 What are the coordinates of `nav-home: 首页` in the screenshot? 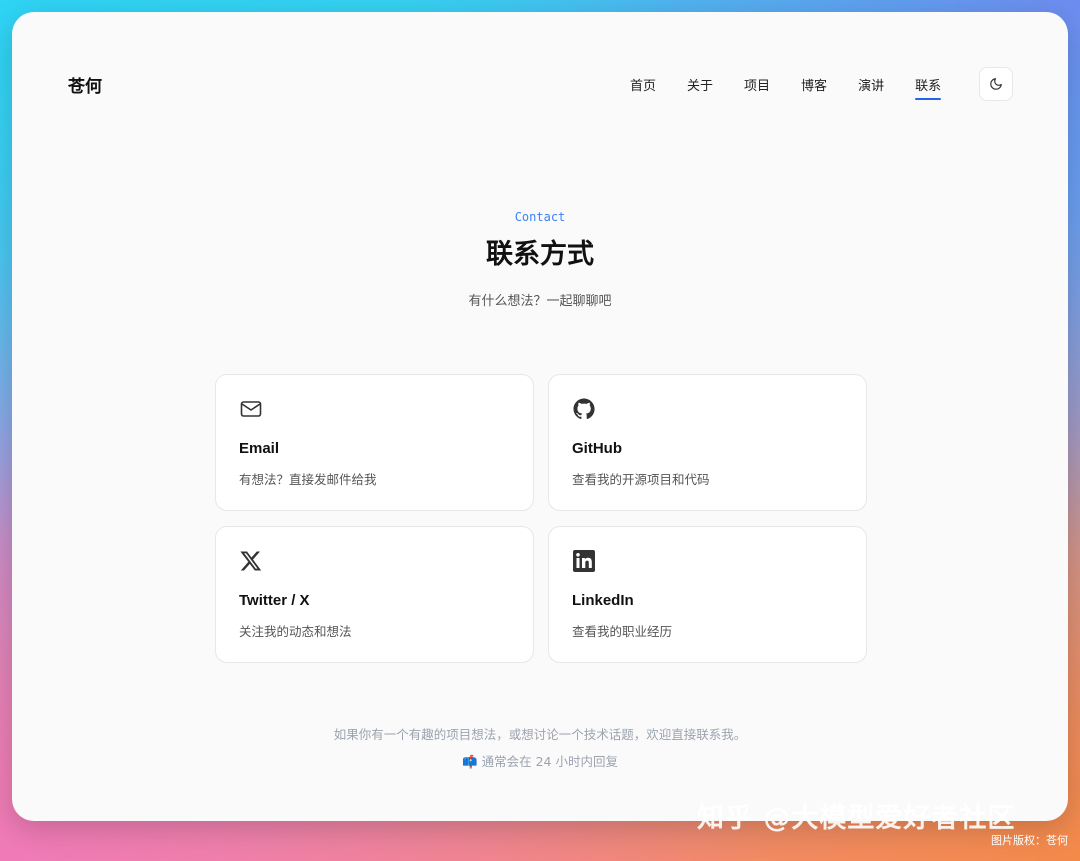 It's located at (643, 86).